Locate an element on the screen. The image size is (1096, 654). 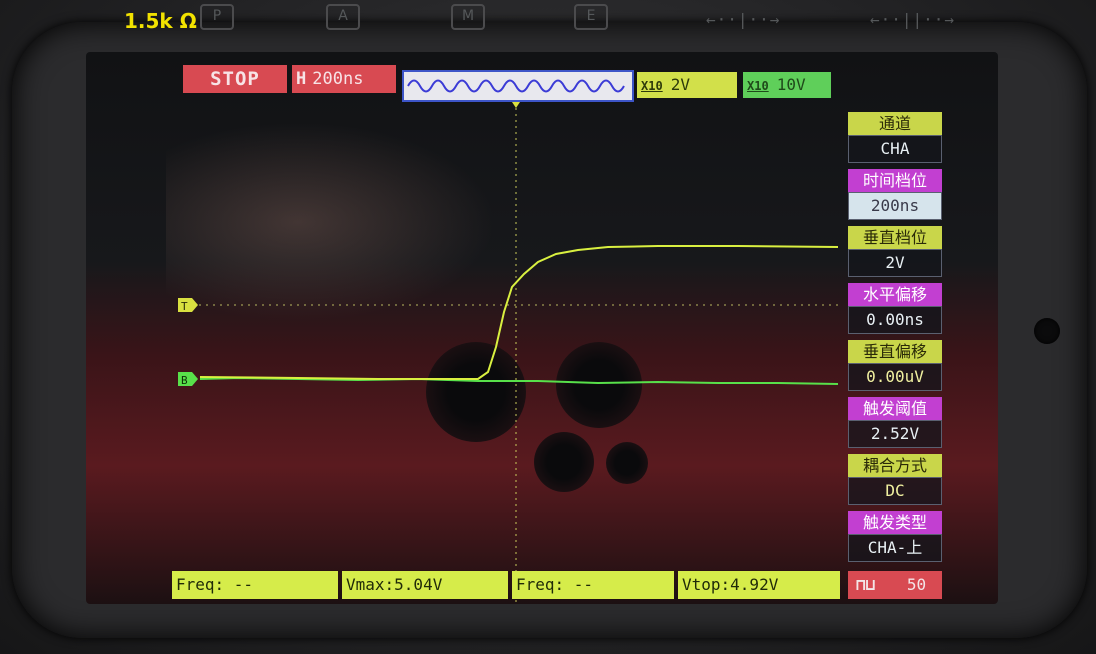
ch2-vtop-readout: Vtop:4.92V is located at coordinates (759, 585).